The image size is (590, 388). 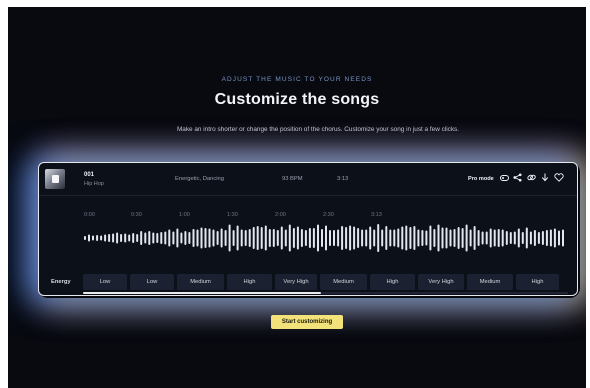 I want to click on share-icon, so click(x=517, y=177).